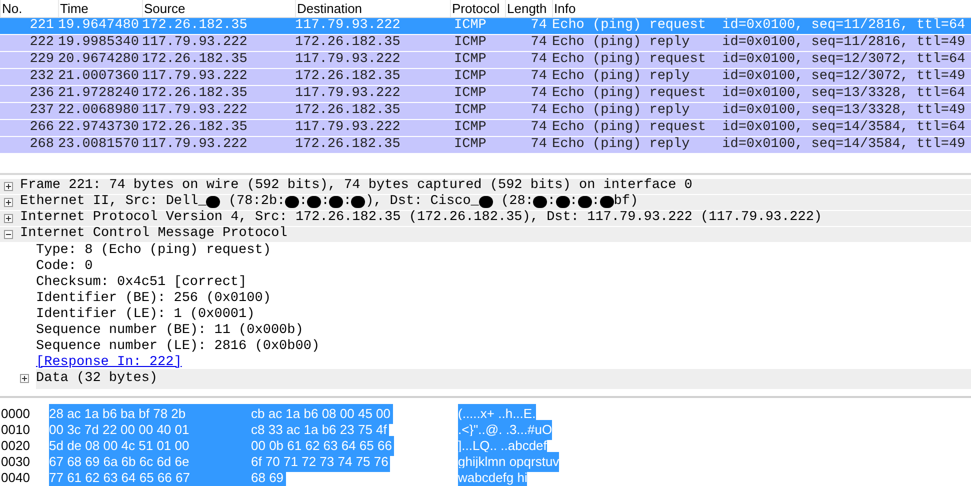 The width and height of the screenshot is (971, 486). Describe the element at coordinates (29, 8) in the screenshot. I see `column-header: No.` at that location.